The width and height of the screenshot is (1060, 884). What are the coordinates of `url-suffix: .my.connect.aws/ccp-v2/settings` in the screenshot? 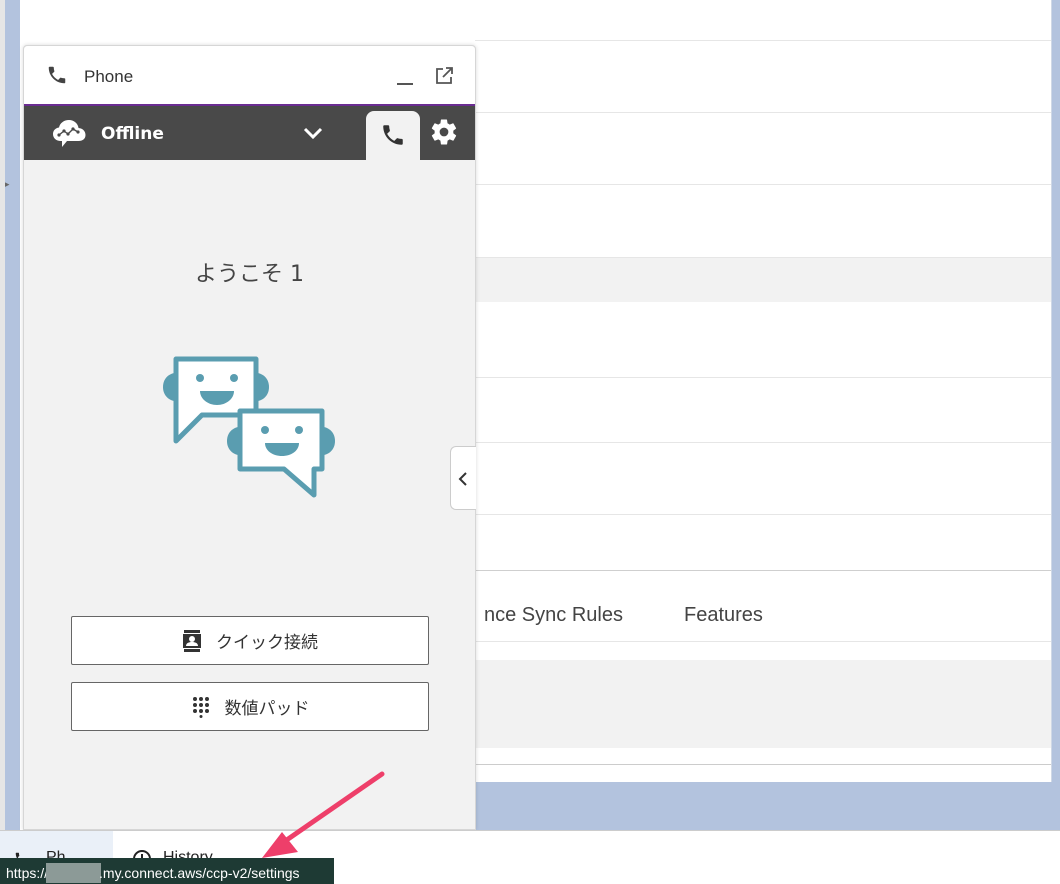 It's located at (199, 873).